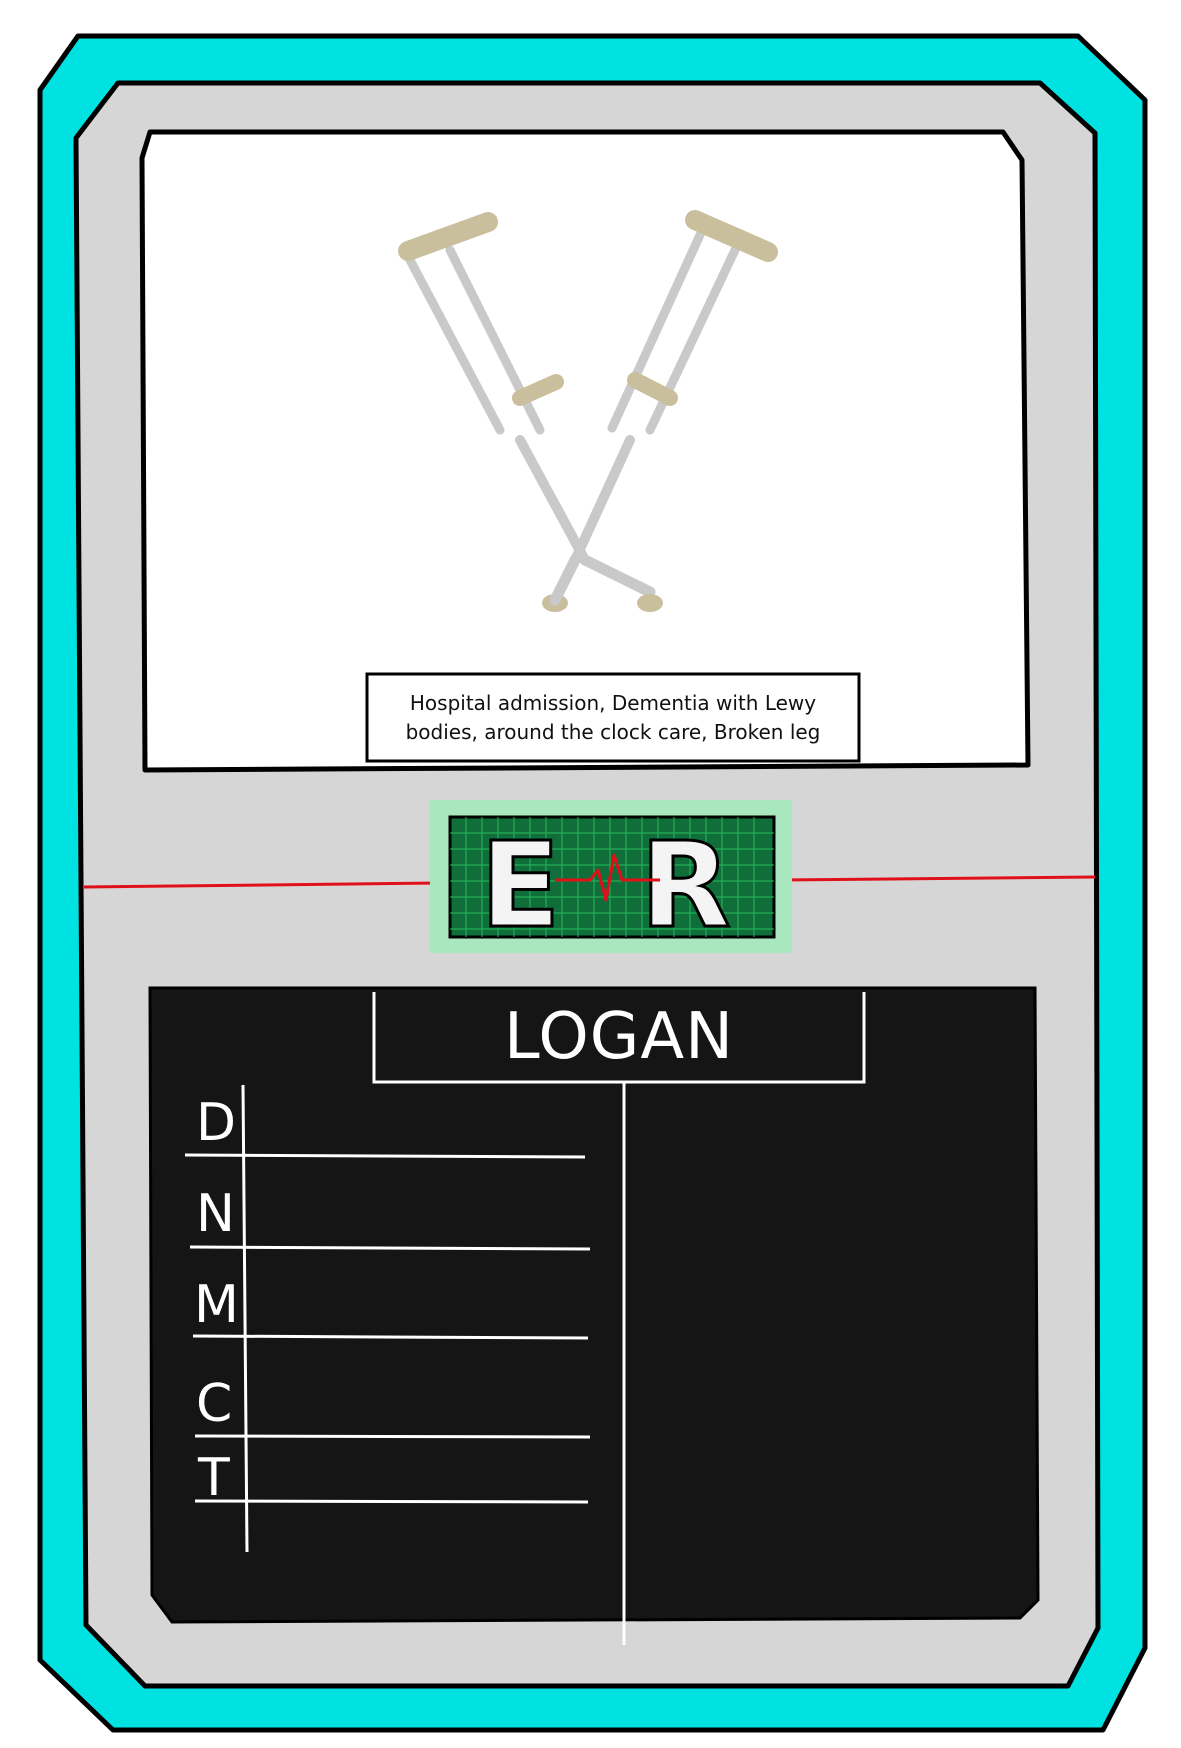 This screenshot has width=1181, height=1748. Describe the element at coordinates (392, 1436) in the screenshot. I see `stat-row-line-c` at that location.